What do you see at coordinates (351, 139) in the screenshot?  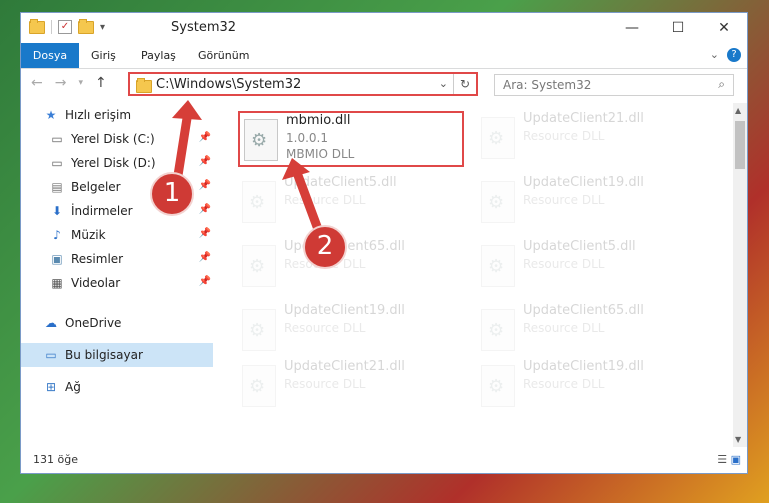 I see `file-item-mbmio: mbmio.dll 1.0.0.1 MBMIO DLL` at bounding box center [351, 139].